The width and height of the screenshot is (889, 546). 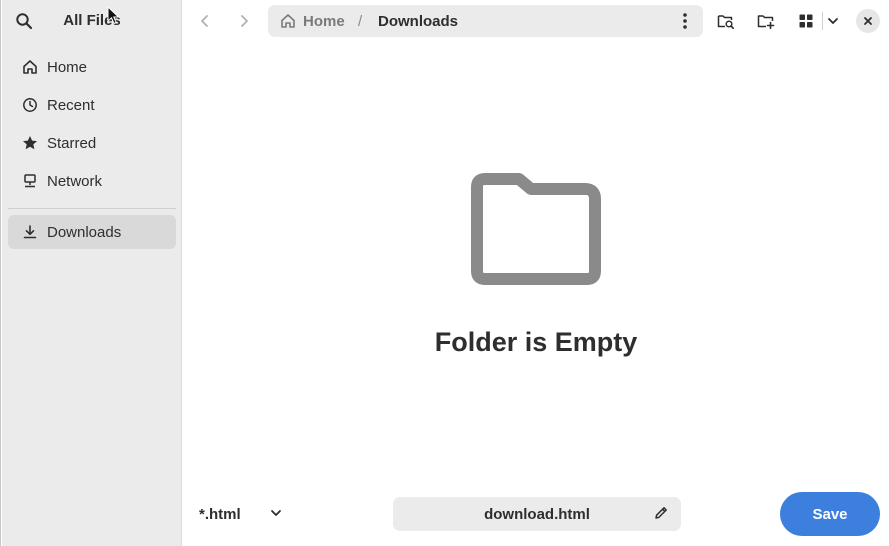 I want to click on forward-button, so click(x=244, y=21).